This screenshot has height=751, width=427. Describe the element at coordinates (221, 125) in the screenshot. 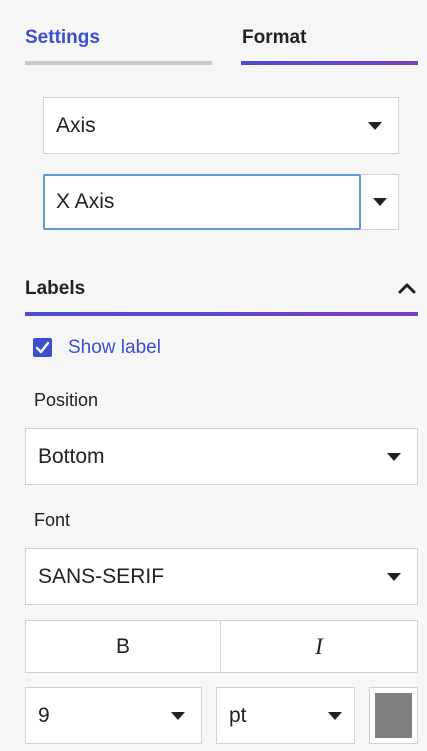

I see `element-select: Axis` at that location.